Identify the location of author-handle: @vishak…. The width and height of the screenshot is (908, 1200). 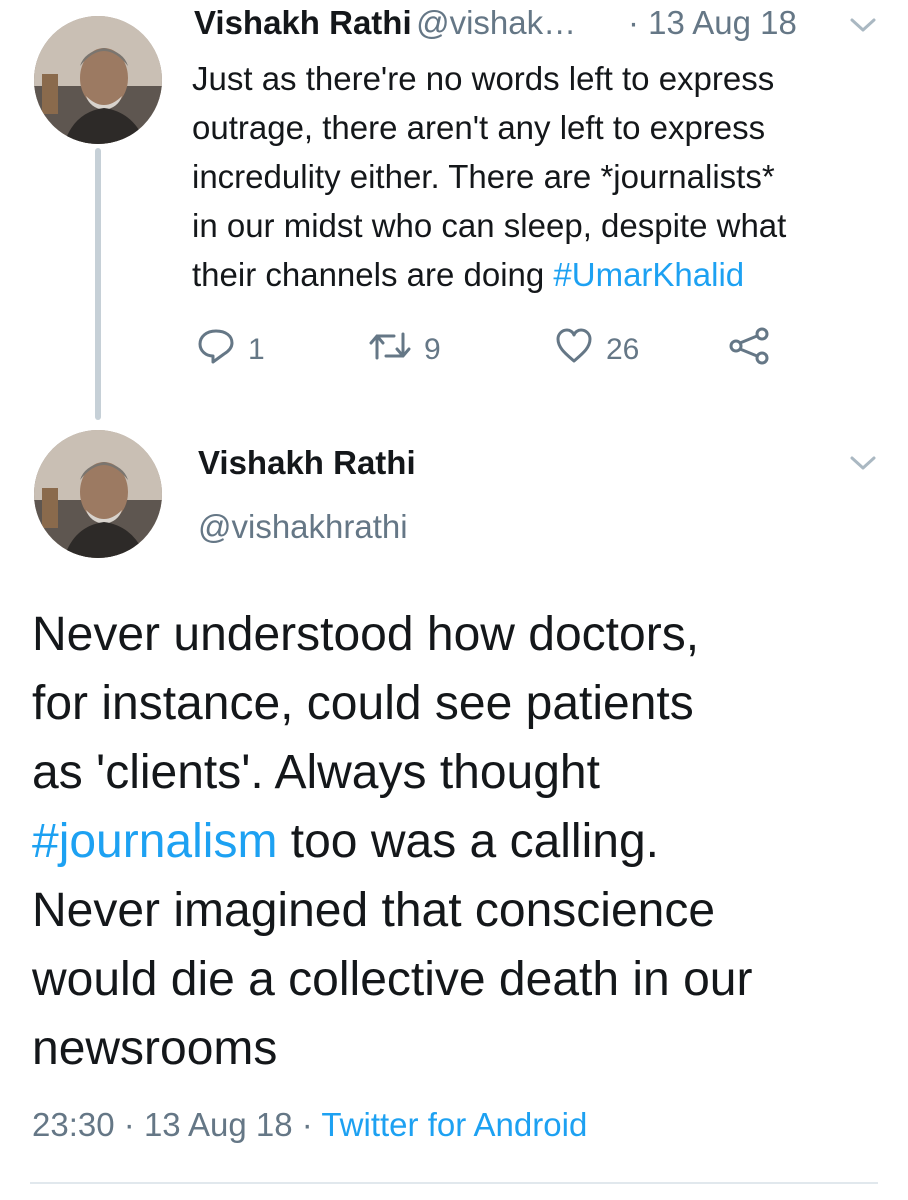
(496, 22).